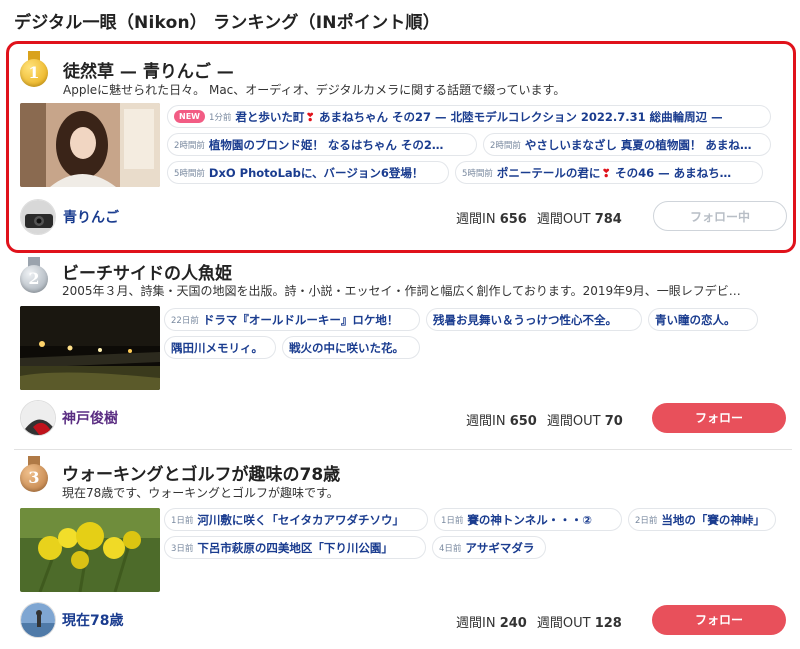 This screenshot has width=800, height=649. What do you see at coordinates (702, 519) in the screenshot?
I see `post-link: 2日前 当地の「賽の神峠」` at bounding box center [702, 519].